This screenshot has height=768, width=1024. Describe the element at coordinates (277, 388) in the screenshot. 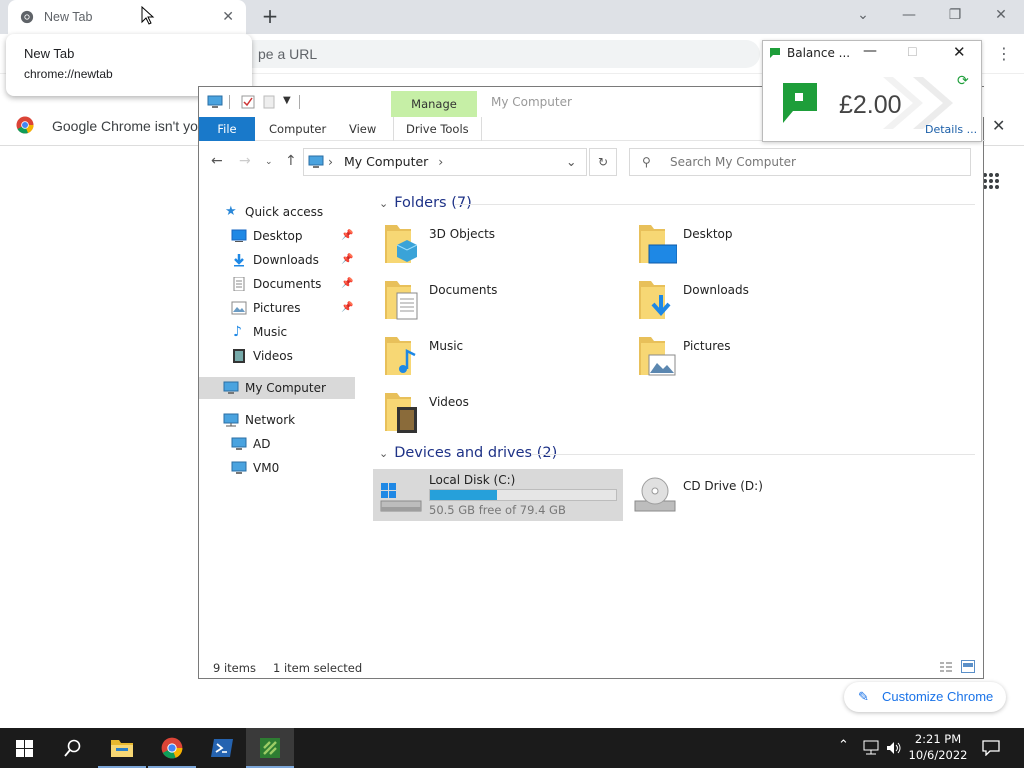

I see `nav-my-computer: My Computer` at that location.